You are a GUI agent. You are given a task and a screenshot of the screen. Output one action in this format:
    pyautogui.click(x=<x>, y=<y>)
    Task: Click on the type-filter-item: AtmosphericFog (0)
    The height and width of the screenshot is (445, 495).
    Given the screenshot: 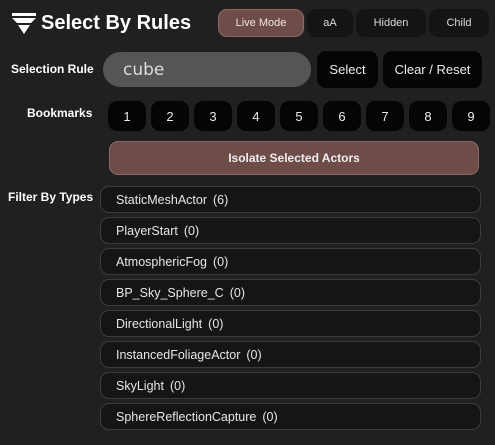 What is the action you would take?
    pyautogui.click(x=290, y=261)
    